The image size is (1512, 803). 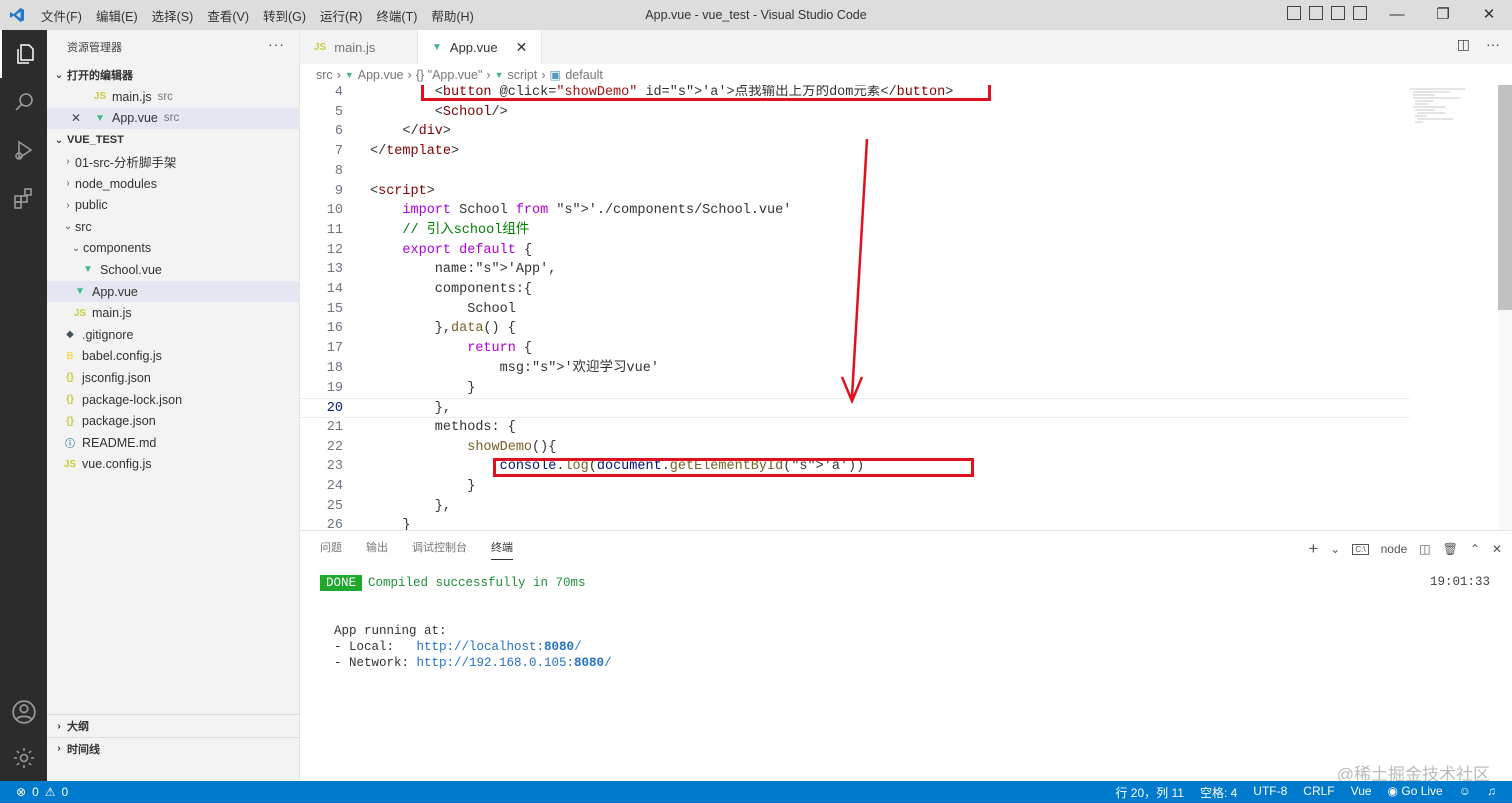 I want to click on local-url: http://localhost:, so click(x=481, y=647).